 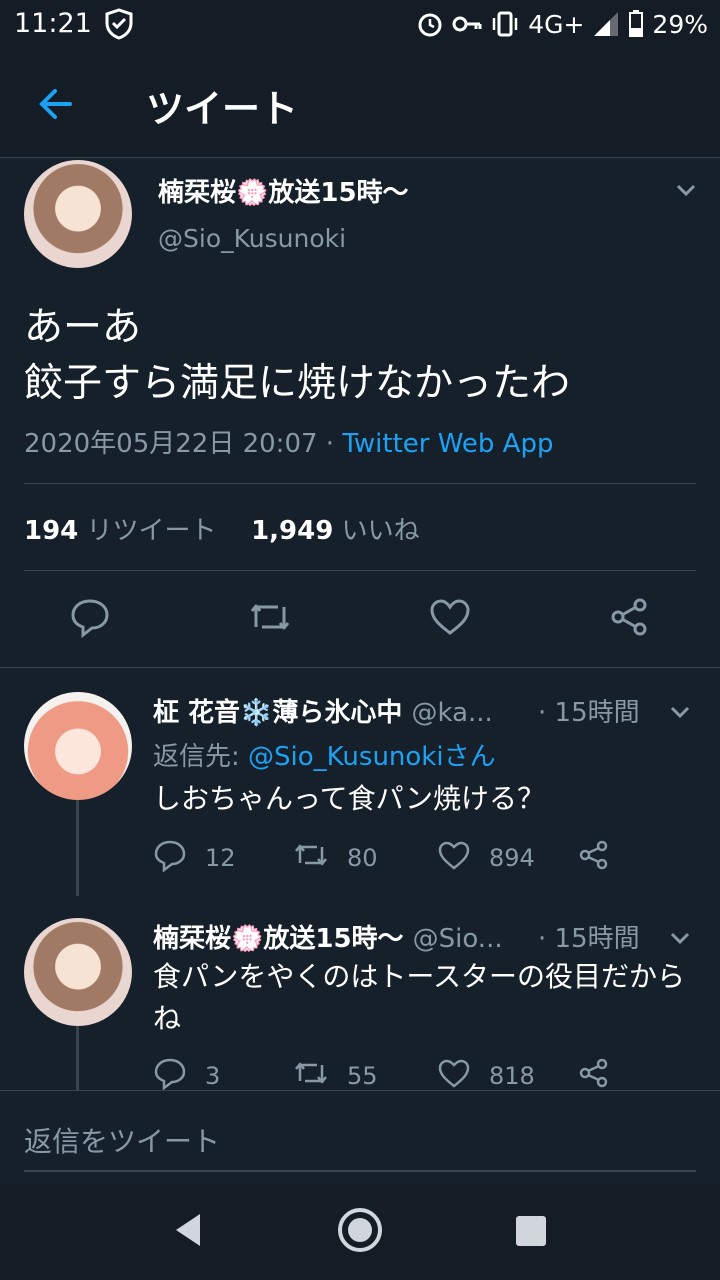 What do you see at coordinates (78, 214) in the screenshot?
I see `author-avatar` at bounding box center [78, 214].